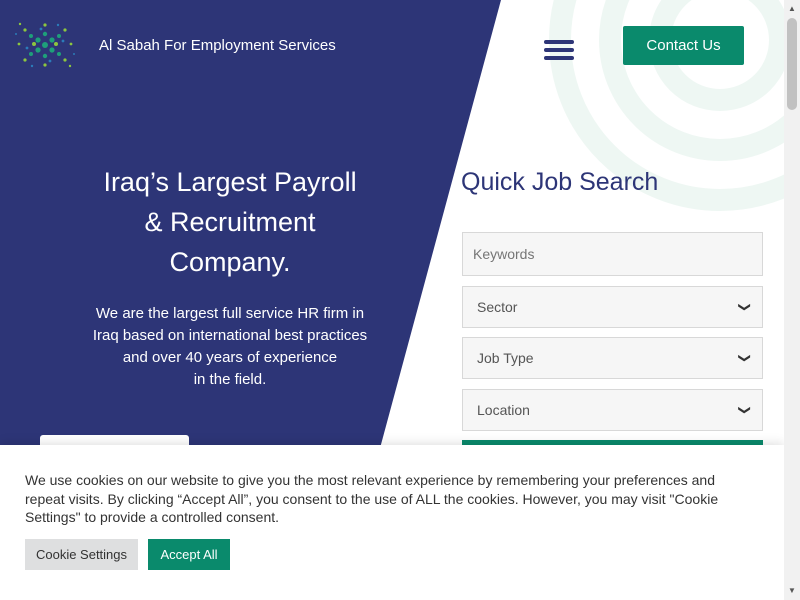 The width and height of the screenshot is (800, 600). I want to click on keywords-input, so click(612, 254).